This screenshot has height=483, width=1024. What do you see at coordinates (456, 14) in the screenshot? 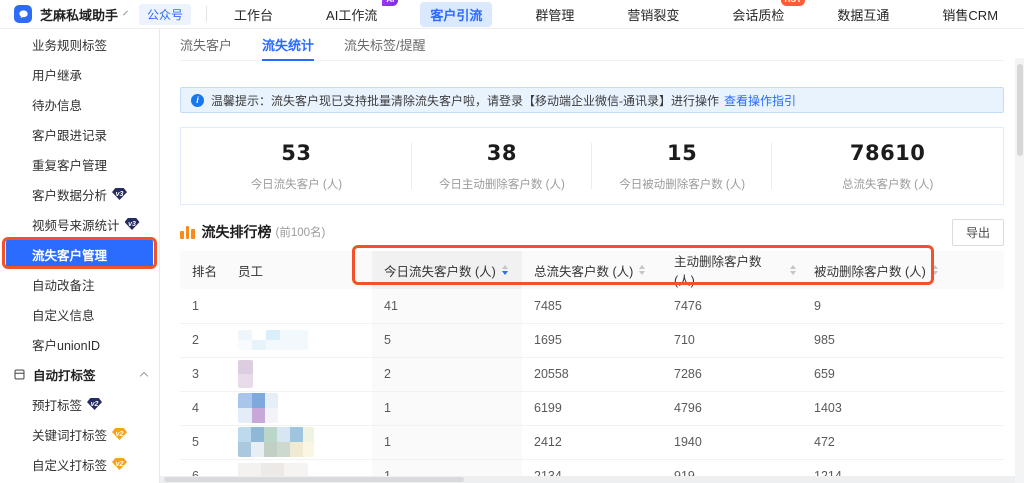
I see `nav-item: 客户引流` at bounding box center [456, 14].